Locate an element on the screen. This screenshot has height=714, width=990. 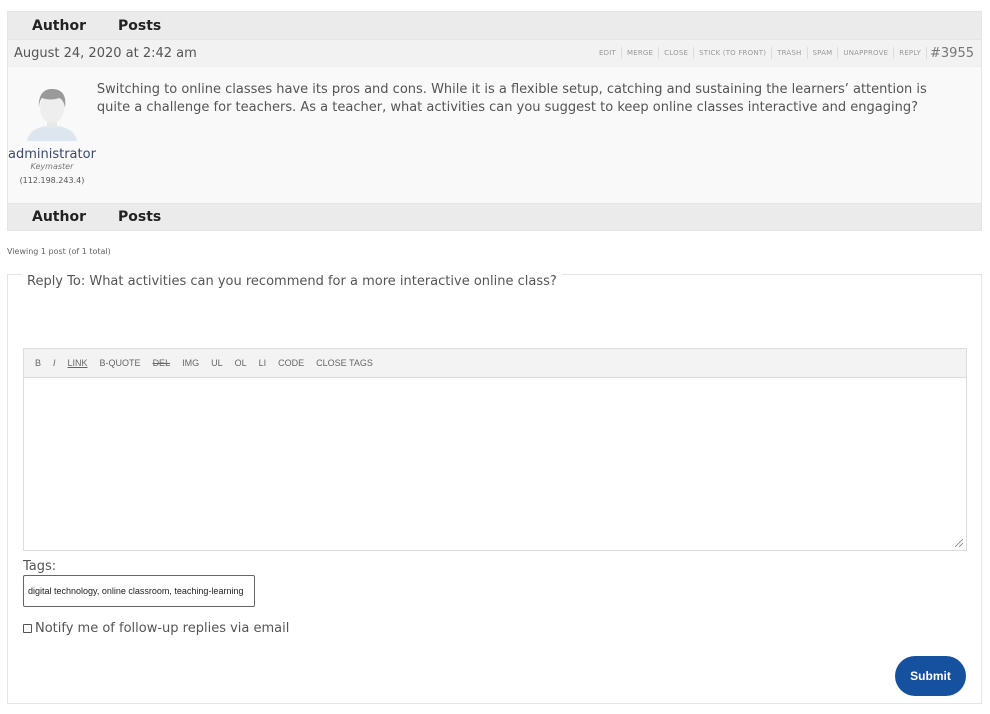
author-column-footer: Author is located at coordinates (59, 217).